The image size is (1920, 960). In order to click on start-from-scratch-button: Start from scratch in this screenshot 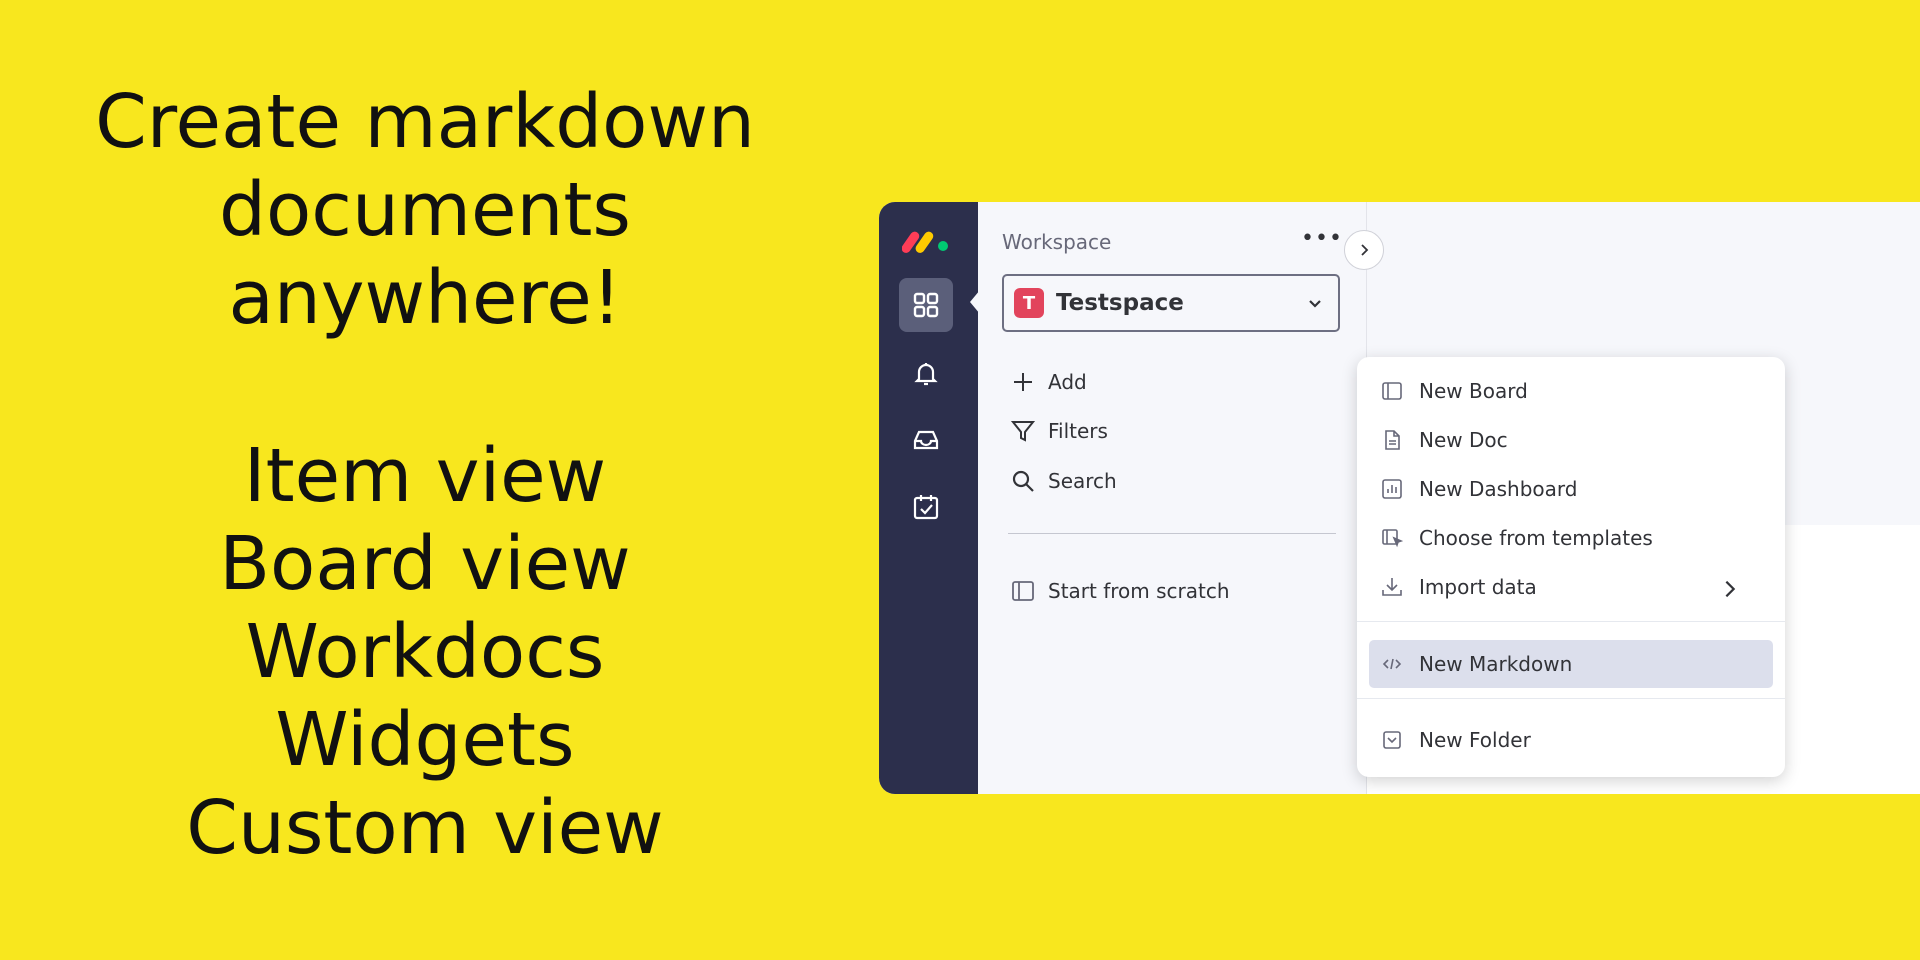, I will do `click(1120, 591)`.